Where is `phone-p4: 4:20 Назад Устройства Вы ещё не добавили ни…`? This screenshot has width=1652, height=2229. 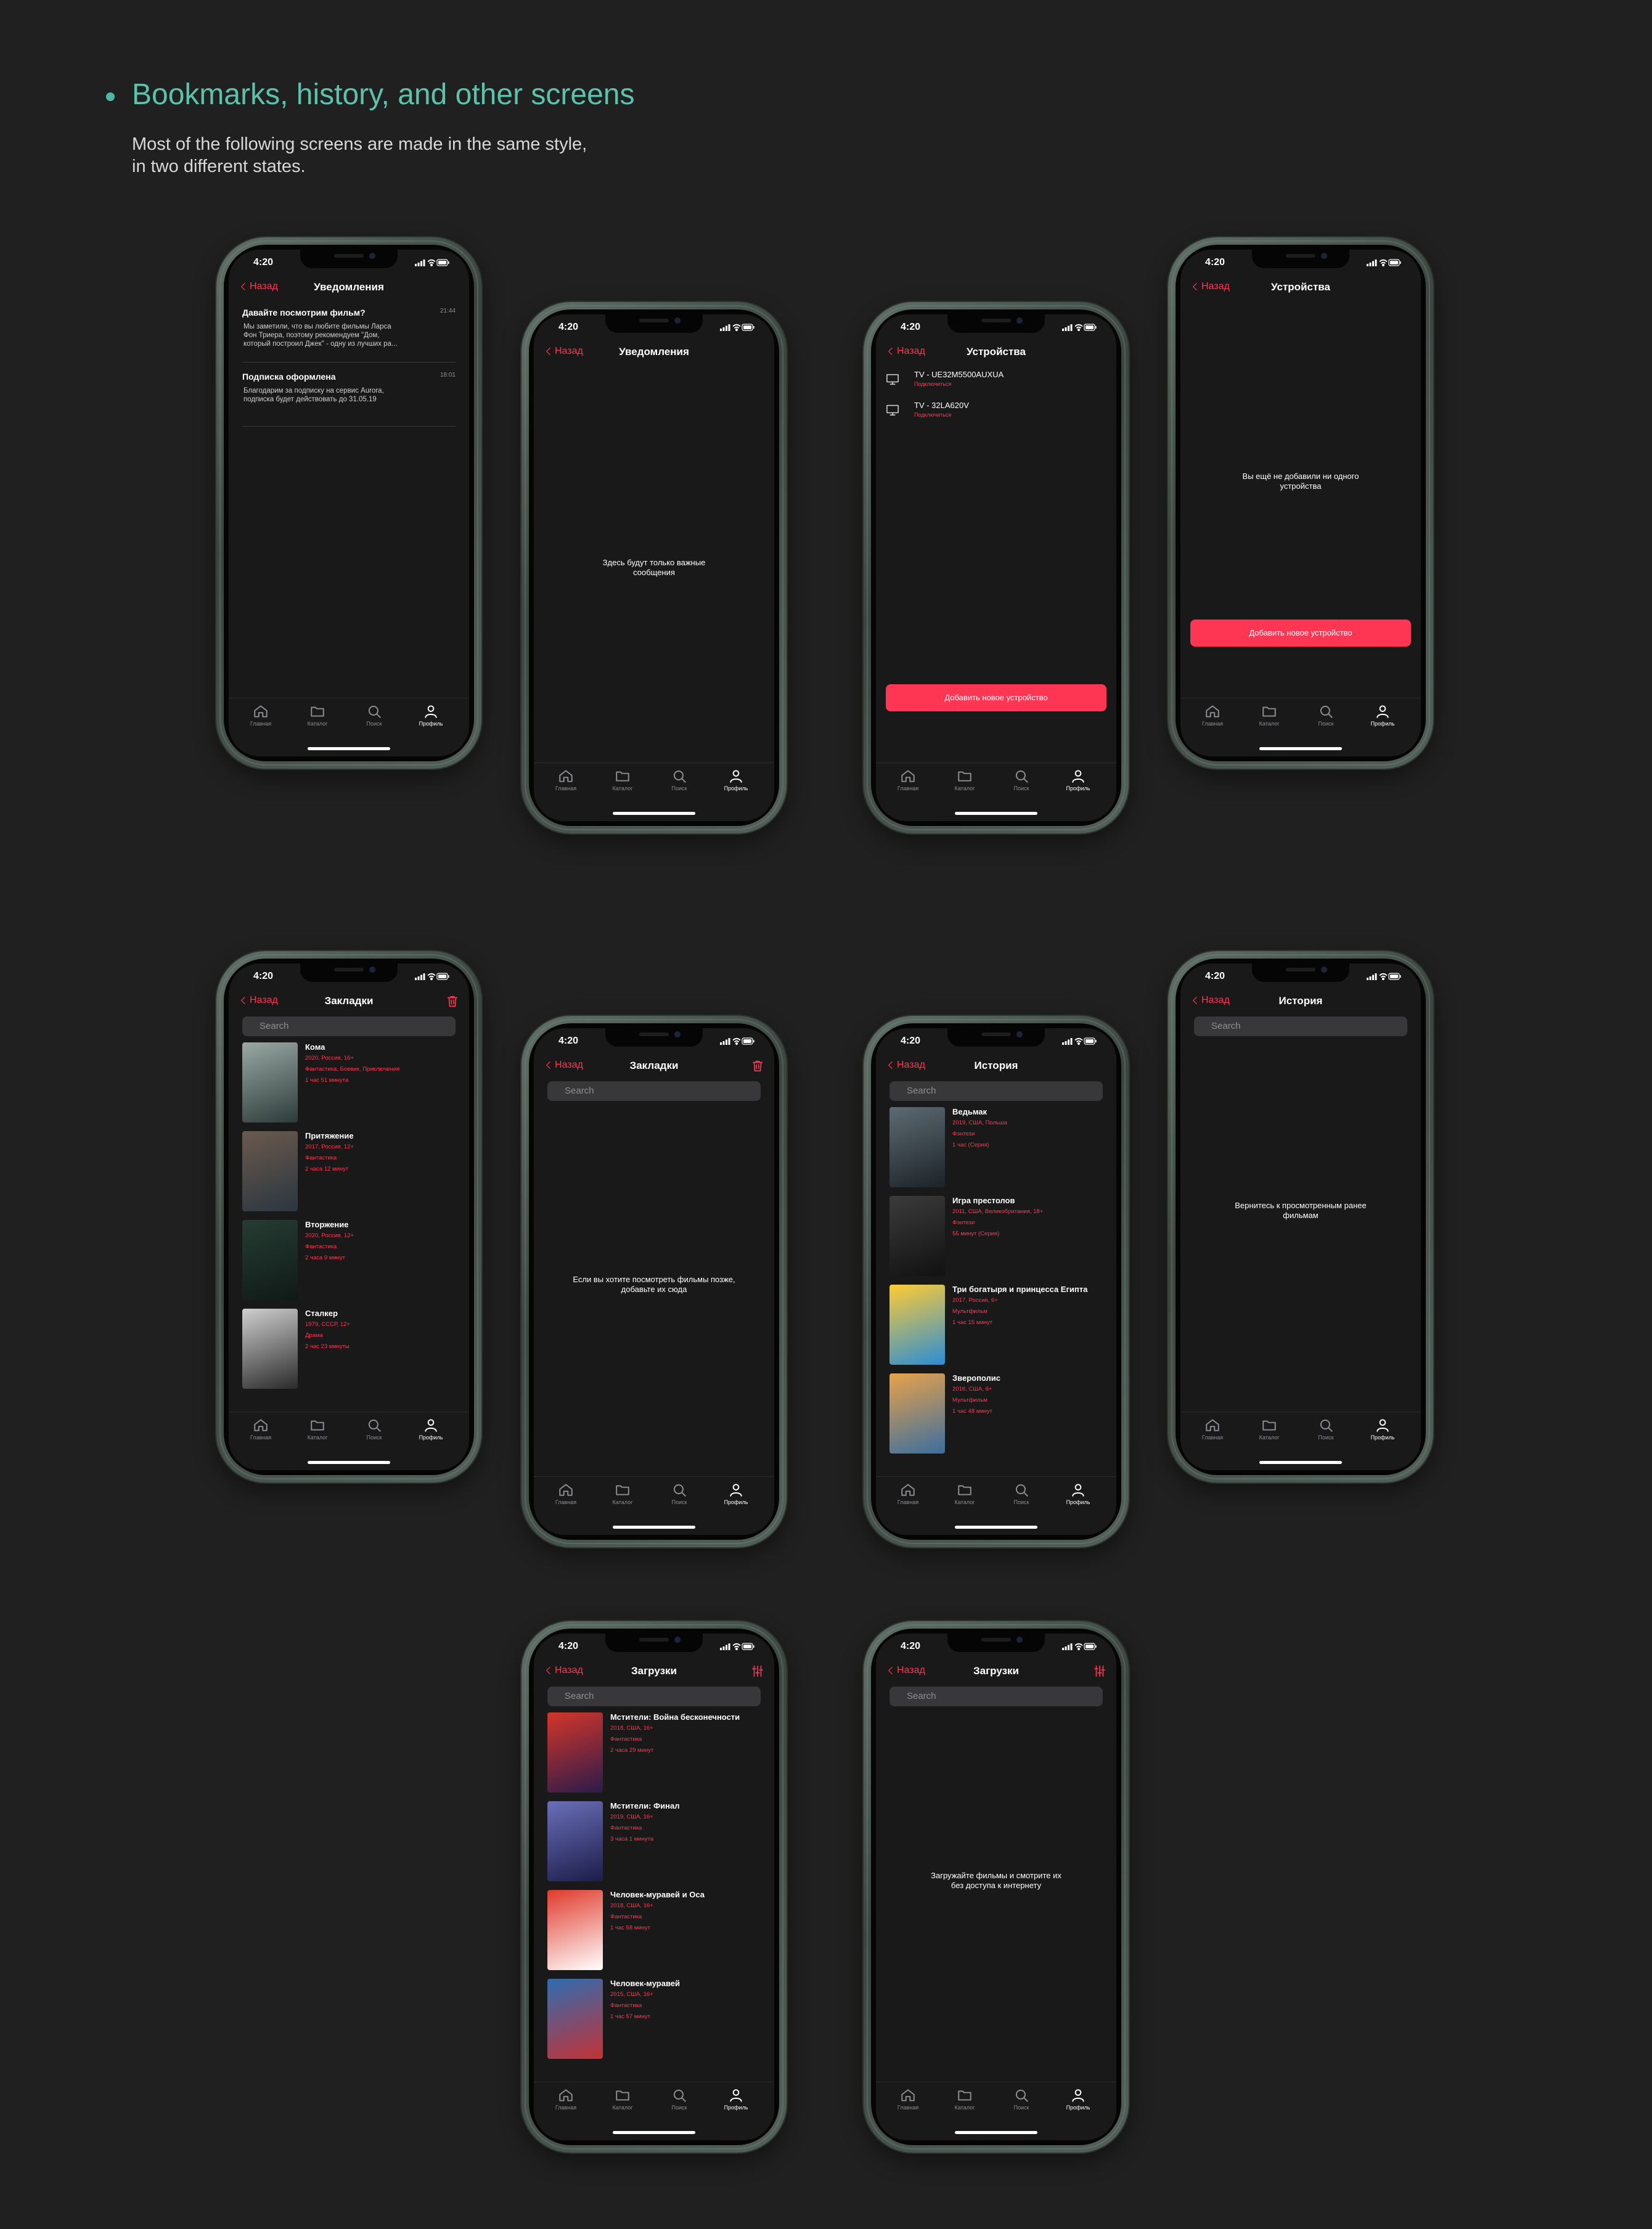 phone-p4: 4:20 Назад Устройства Вы ещё не добавили ни… is located at coordinates (1300, 503).